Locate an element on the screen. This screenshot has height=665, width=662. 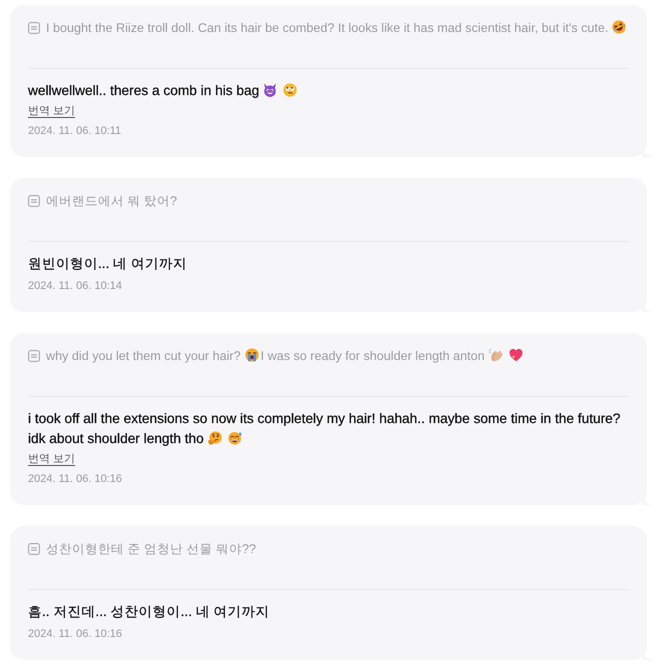
thinking-face-icon is located at coordinates (215, 438).